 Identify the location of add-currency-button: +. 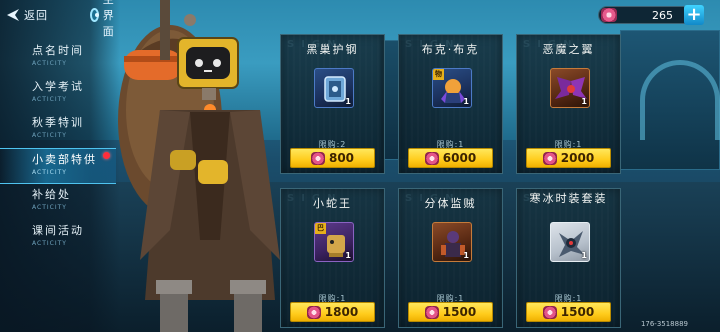
(694, 15).